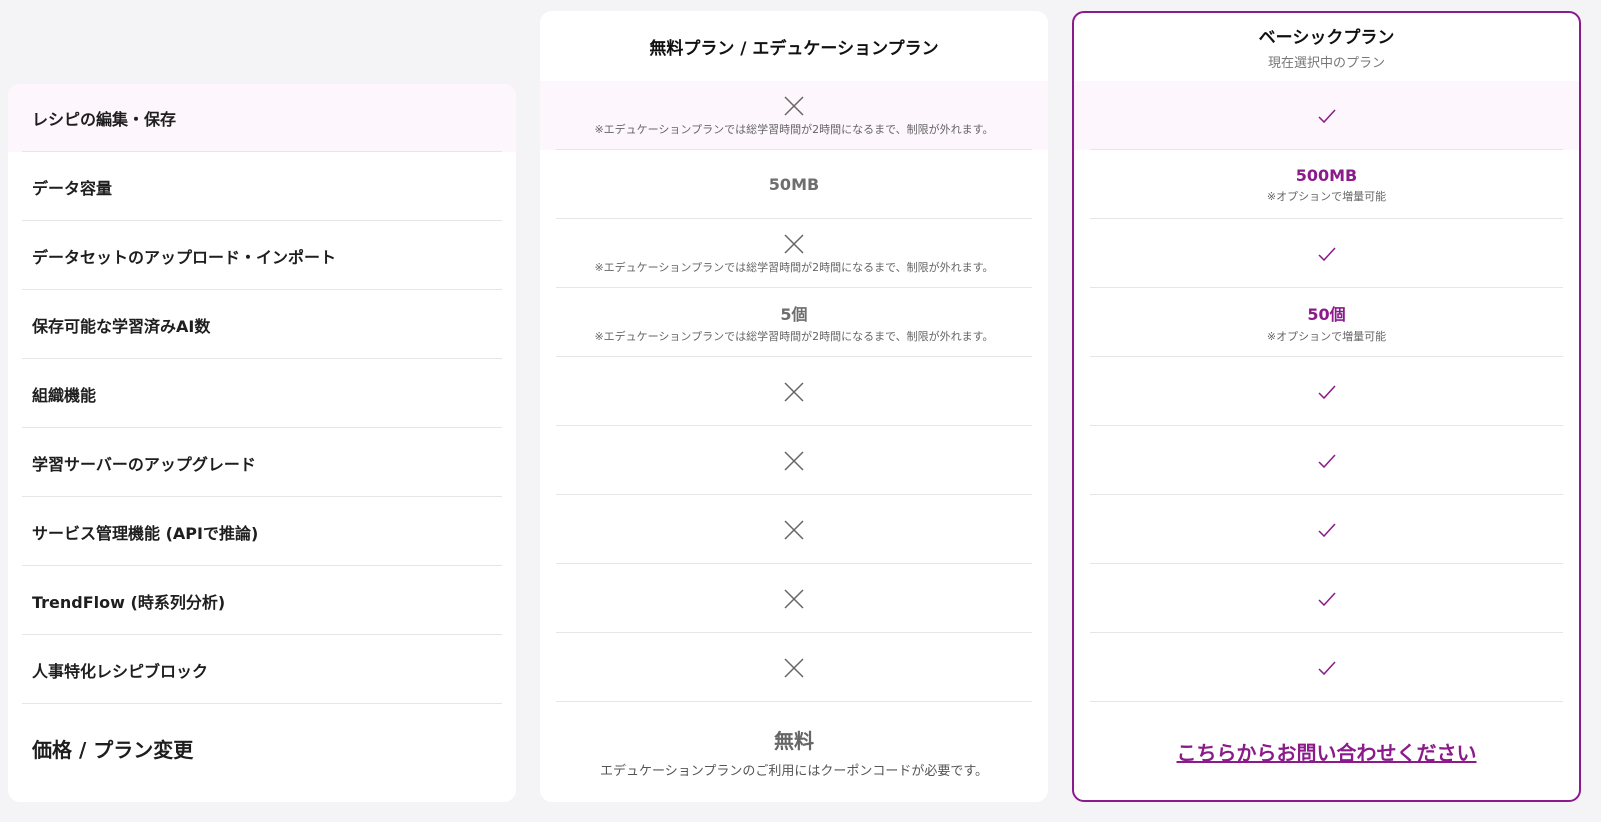  I want to click on feature-label: TrendFlow (時系列分析), so click(129, 602).